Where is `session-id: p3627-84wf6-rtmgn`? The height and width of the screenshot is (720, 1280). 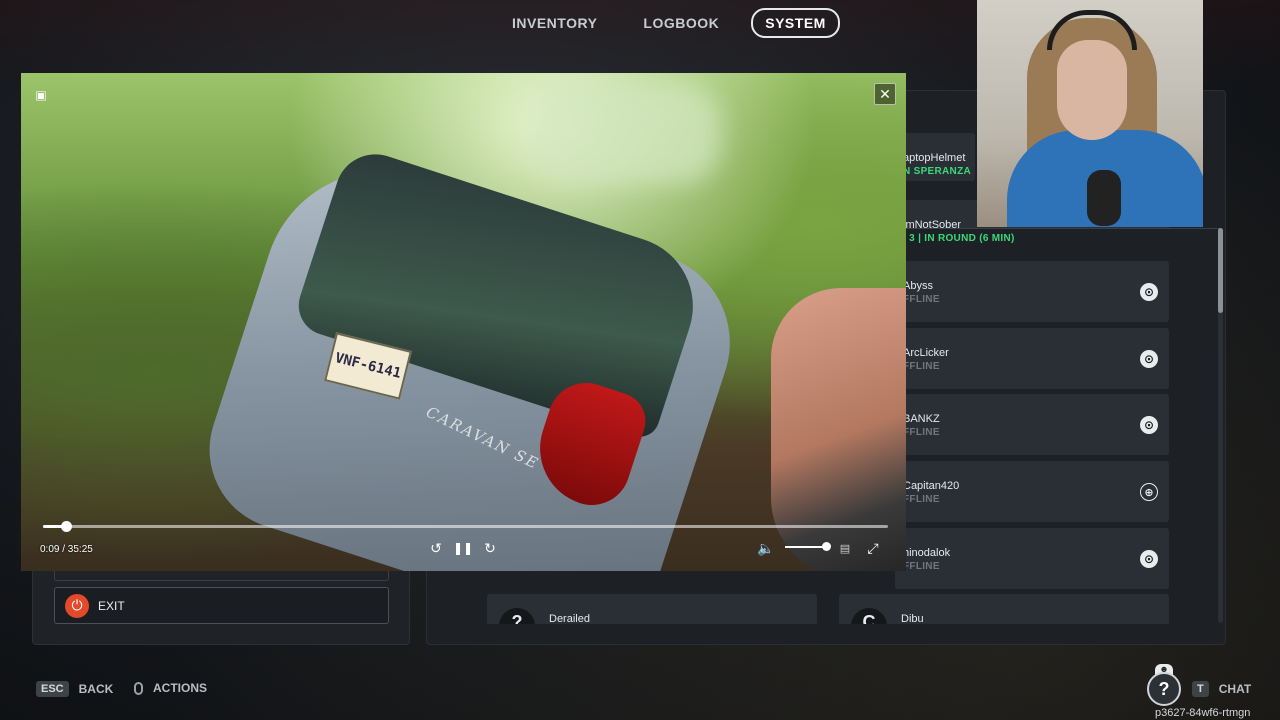
session-id: p3627-84wf6-rtmgn is located at coordinates (1203, 713).